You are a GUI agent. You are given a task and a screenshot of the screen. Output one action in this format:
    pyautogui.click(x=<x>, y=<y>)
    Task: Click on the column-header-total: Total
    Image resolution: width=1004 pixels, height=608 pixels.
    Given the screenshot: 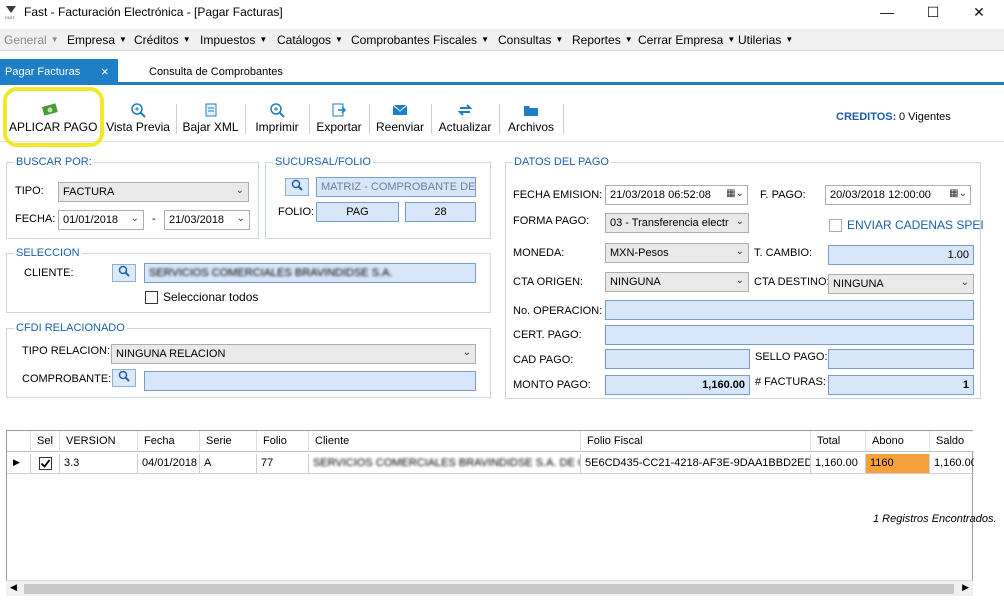 What is the action you would take?
    pyautogui.click(x=838, y=441)
    